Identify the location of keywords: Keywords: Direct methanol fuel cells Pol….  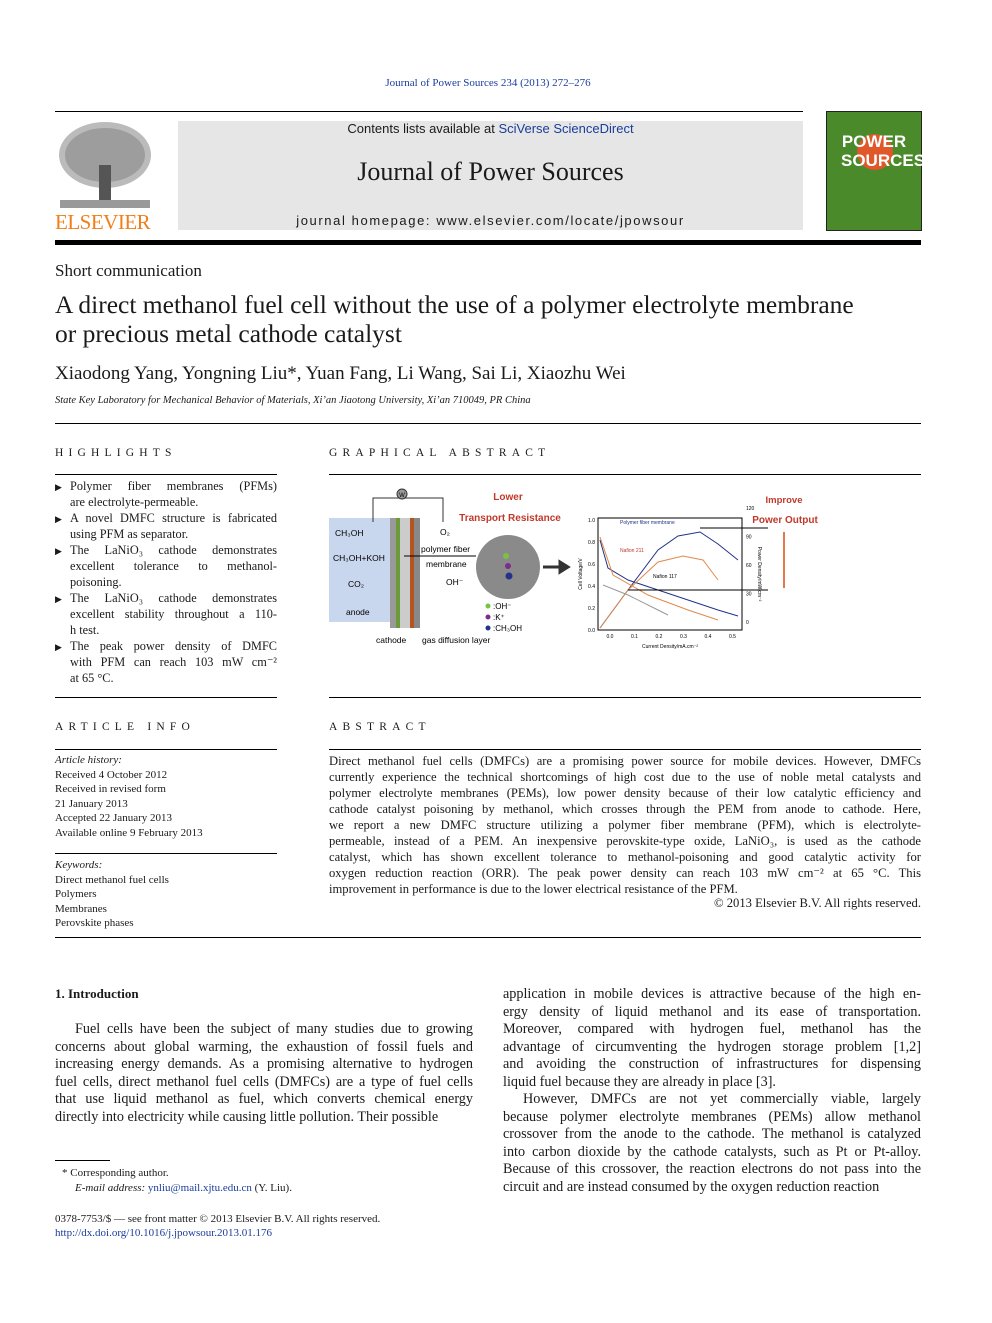
(112, 894).